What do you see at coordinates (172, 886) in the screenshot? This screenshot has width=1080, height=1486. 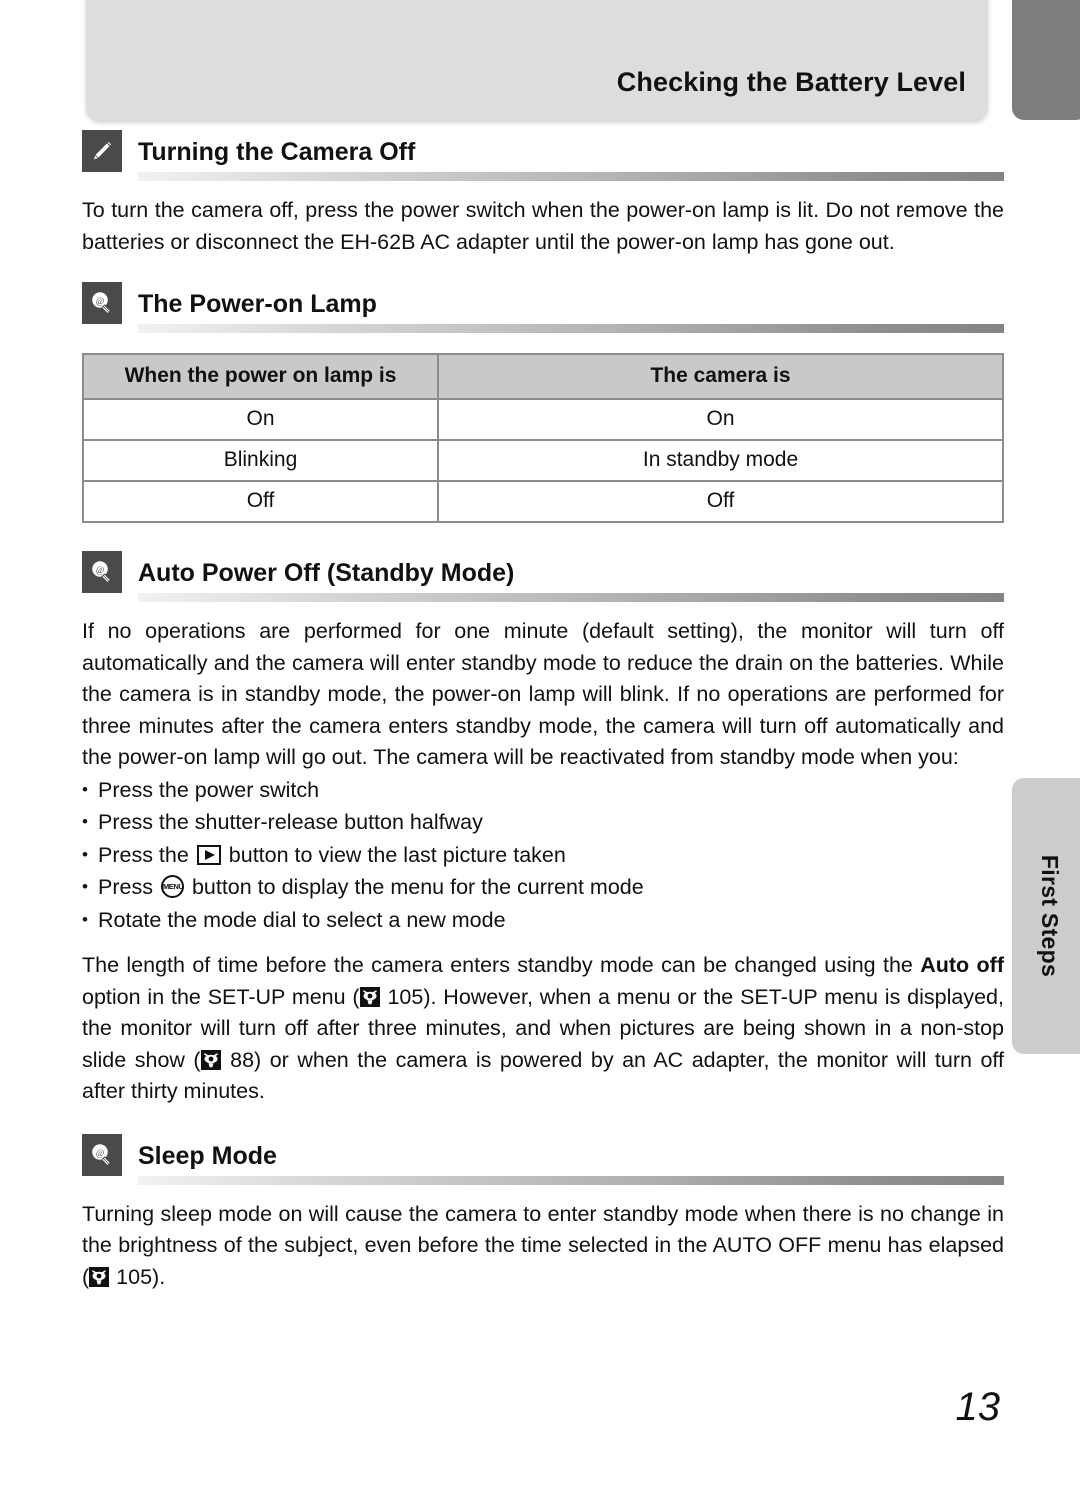 I see `menu-button-icon: MENU` at bounding box center [172, 886].